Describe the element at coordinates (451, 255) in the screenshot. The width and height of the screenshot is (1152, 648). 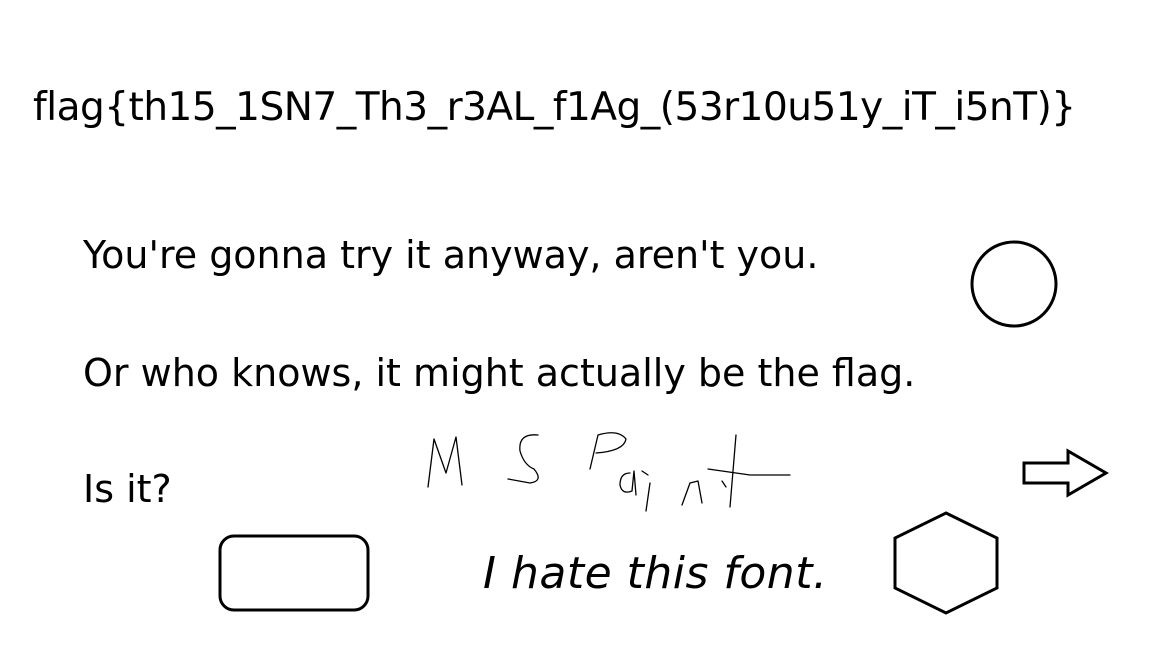
I see `text-line-try-anyway: You're gonna try it anyway, aren't you.` at that location.